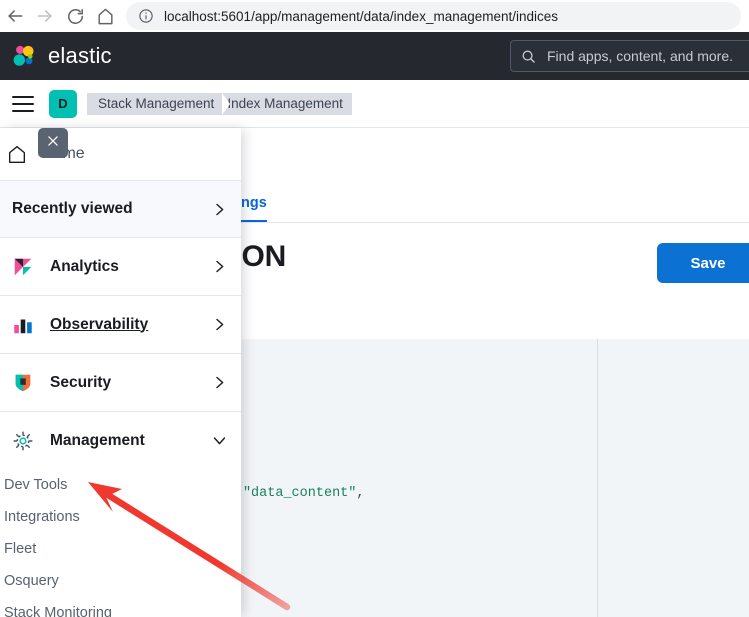 The width and height of the screenshot is (749, 617). Describe the element at coordinates (120, 517) in the screenshot. I see `nav-sub-item-integrations: Integrations` at that location.